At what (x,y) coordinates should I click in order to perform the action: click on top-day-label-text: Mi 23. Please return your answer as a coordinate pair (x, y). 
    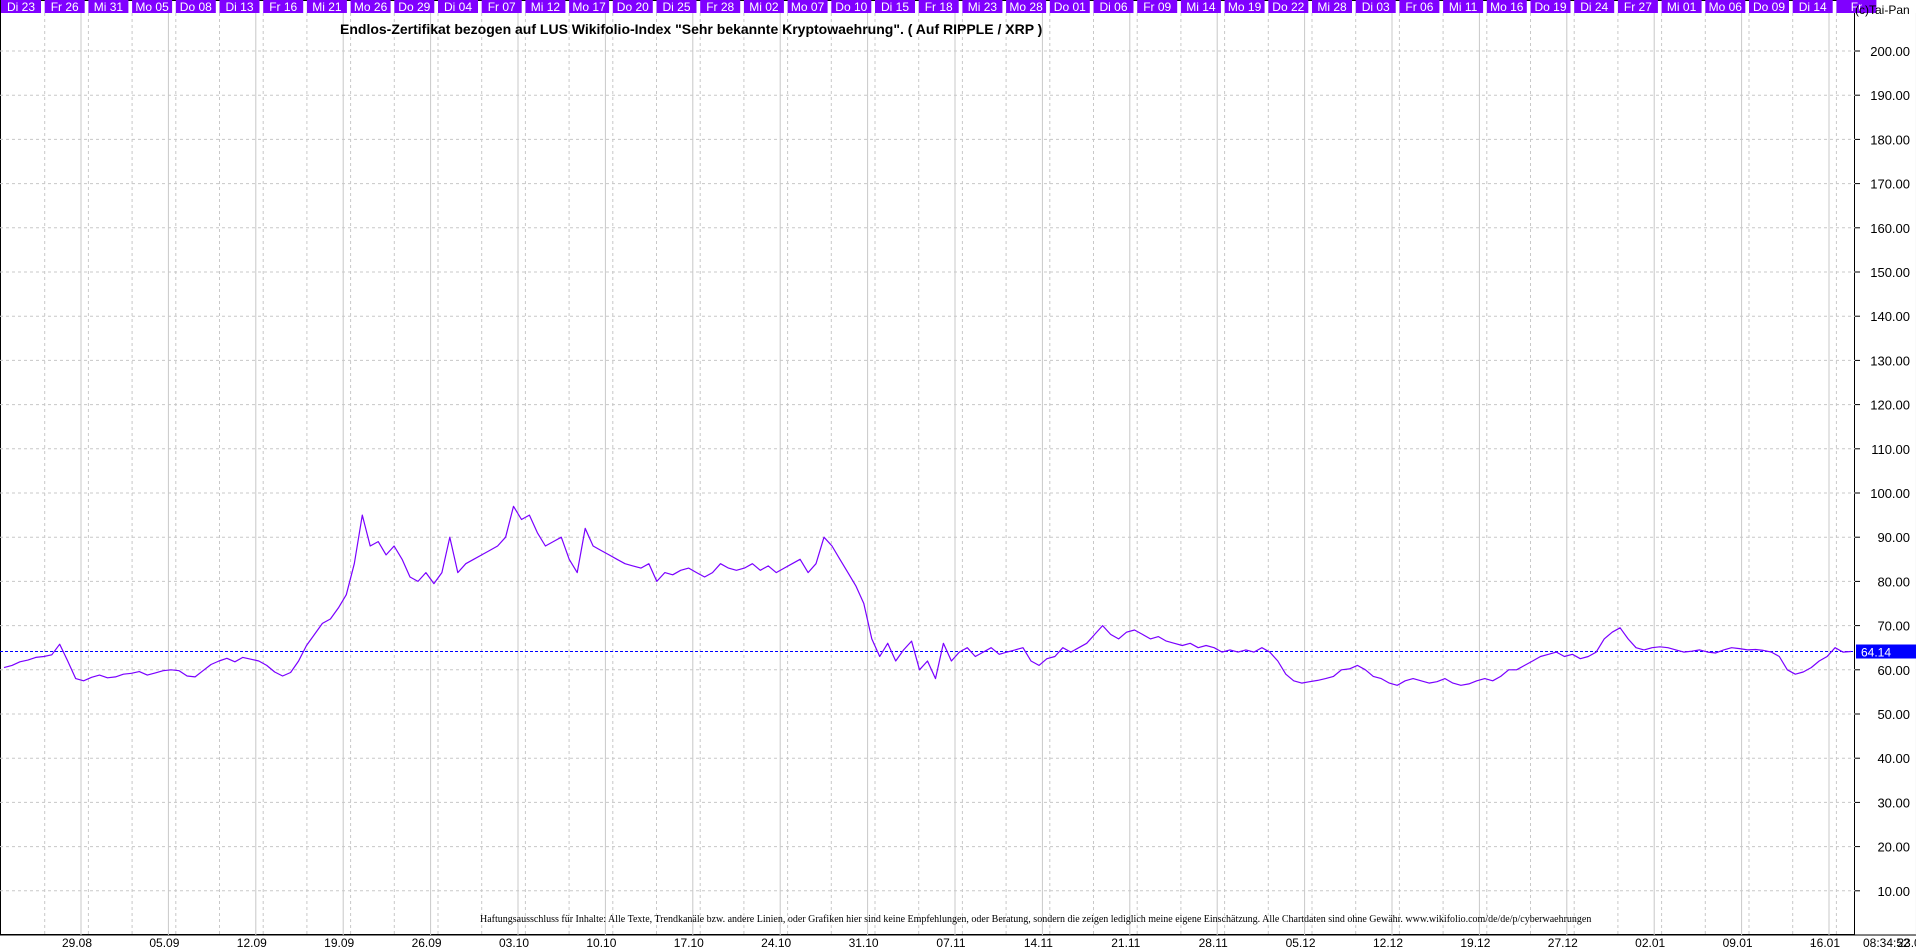
    Looking at the image, I should click on (983, 7).